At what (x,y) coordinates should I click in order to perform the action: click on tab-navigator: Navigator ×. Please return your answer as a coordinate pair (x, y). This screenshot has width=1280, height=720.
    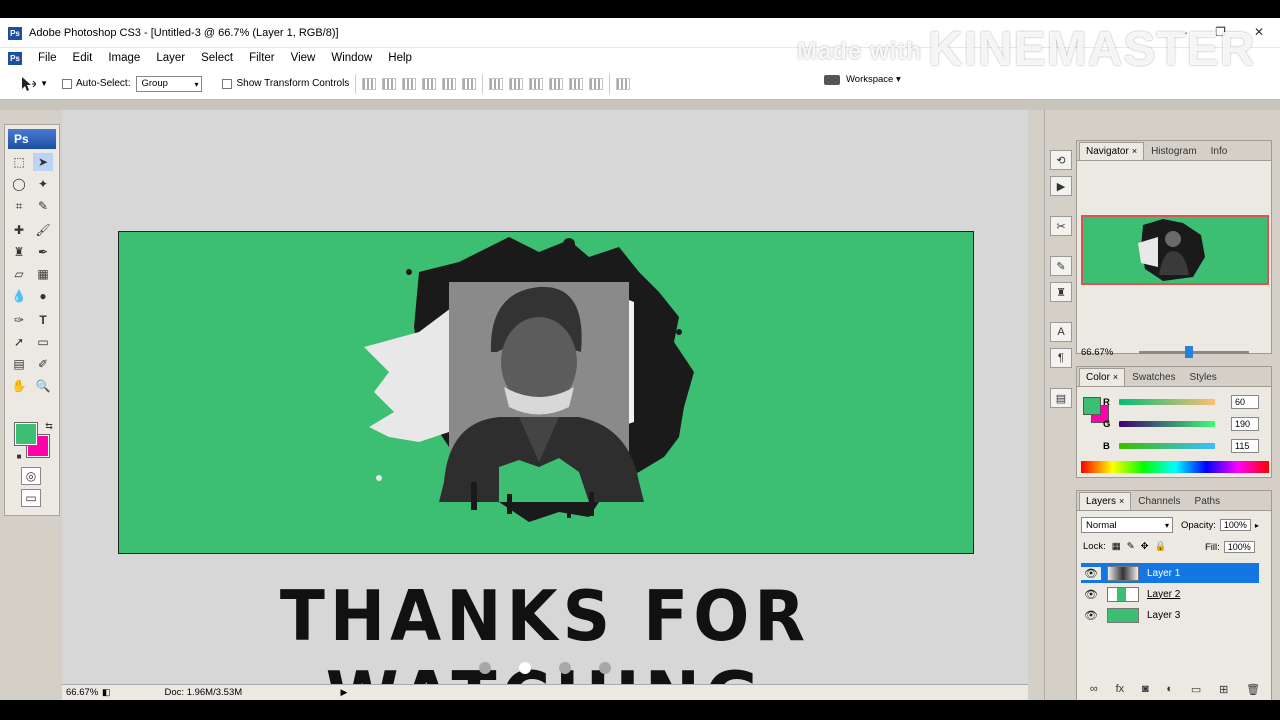
    Looking at the image, I should click on (1112, 151).